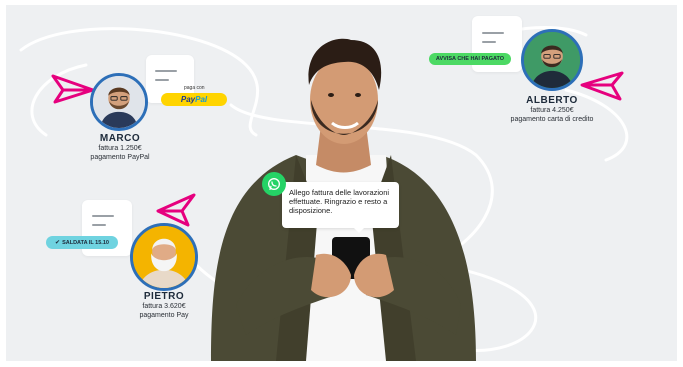  I want to click on pietro-name: PIETRO, so click(164, 296).